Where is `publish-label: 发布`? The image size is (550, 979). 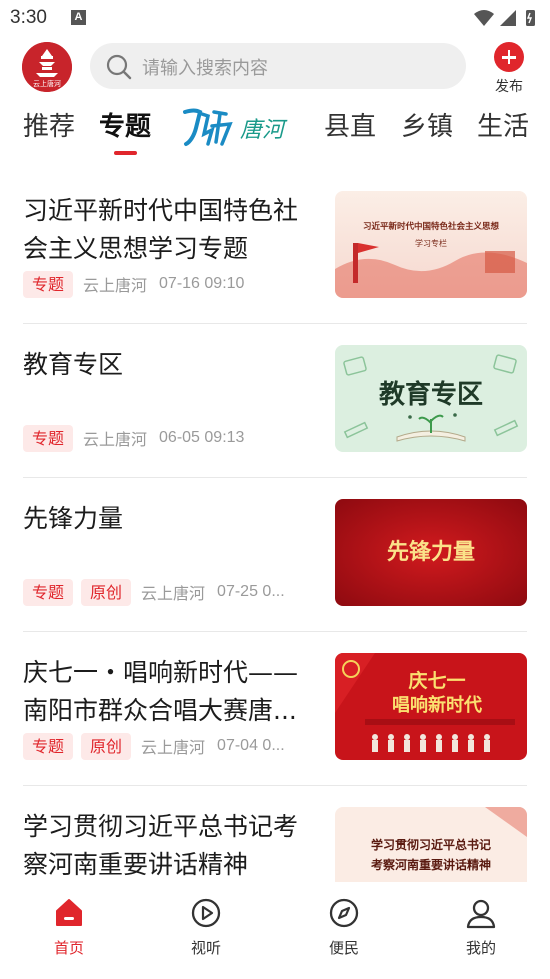 publish-label: 发布 is located at coordinates (509, 87).